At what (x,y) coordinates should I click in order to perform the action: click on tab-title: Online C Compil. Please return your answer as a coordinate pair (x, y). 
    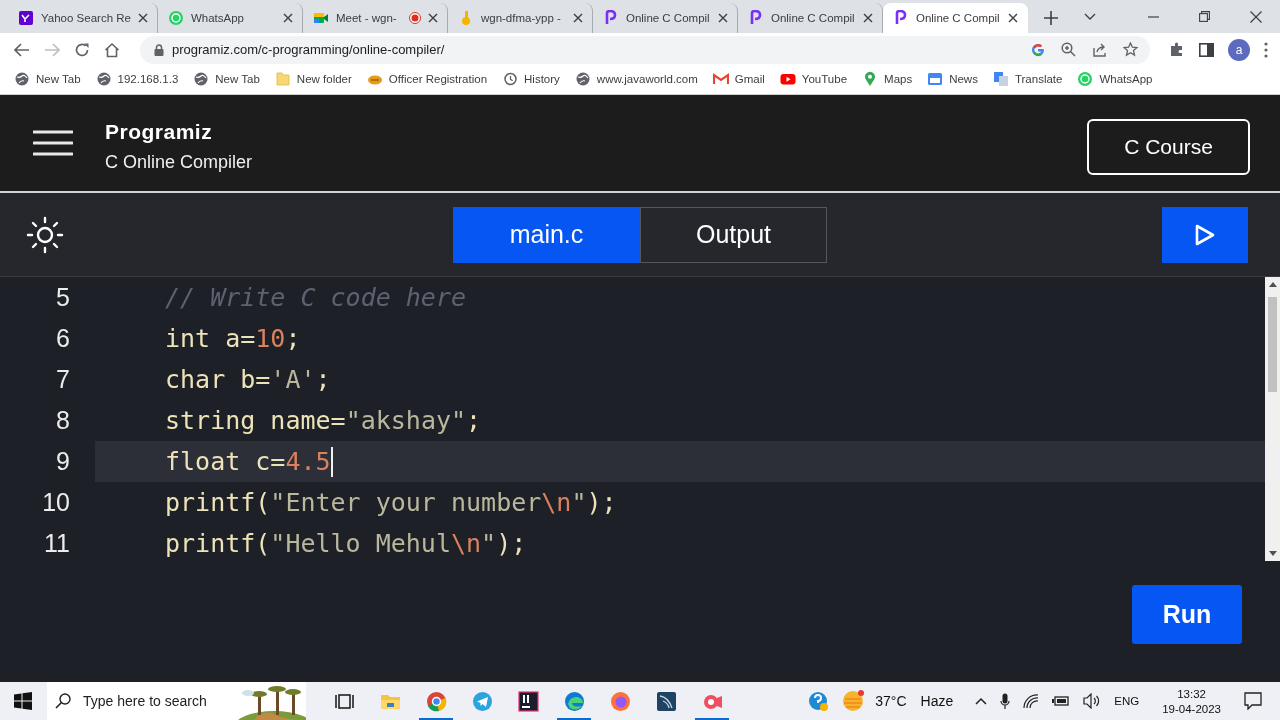
    Looking at the image, I should click on (813, 18).